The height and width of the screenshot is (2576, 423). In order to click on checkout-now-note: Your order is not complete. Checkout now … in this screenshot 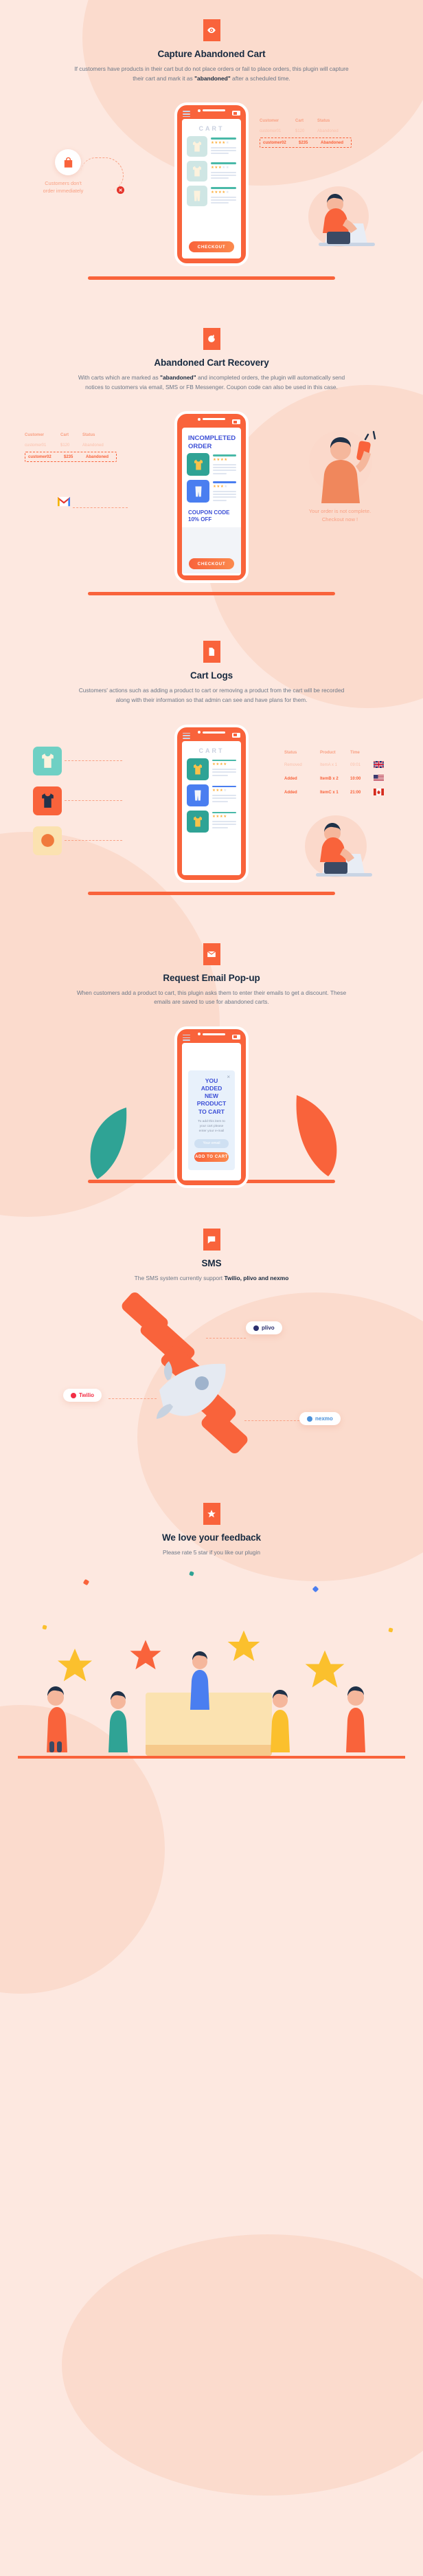, I will do `click(339, 515)`.